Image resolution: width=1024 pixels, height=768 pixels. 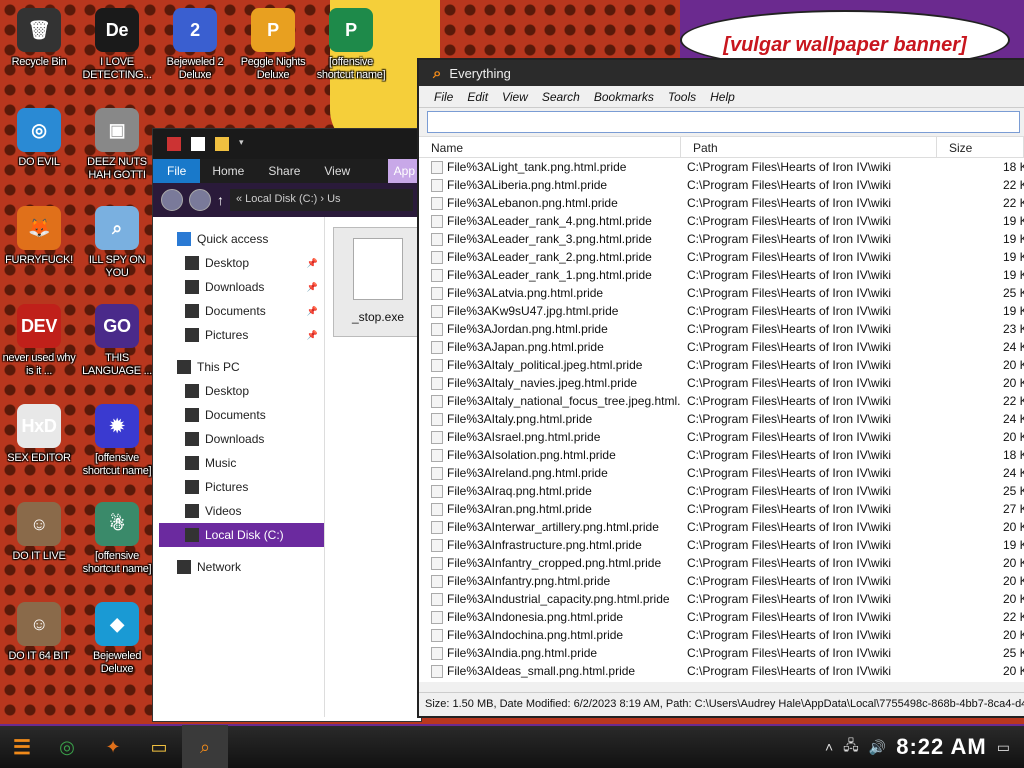 I want to click on nav-item: Downloads, so click(x=238, y=439).